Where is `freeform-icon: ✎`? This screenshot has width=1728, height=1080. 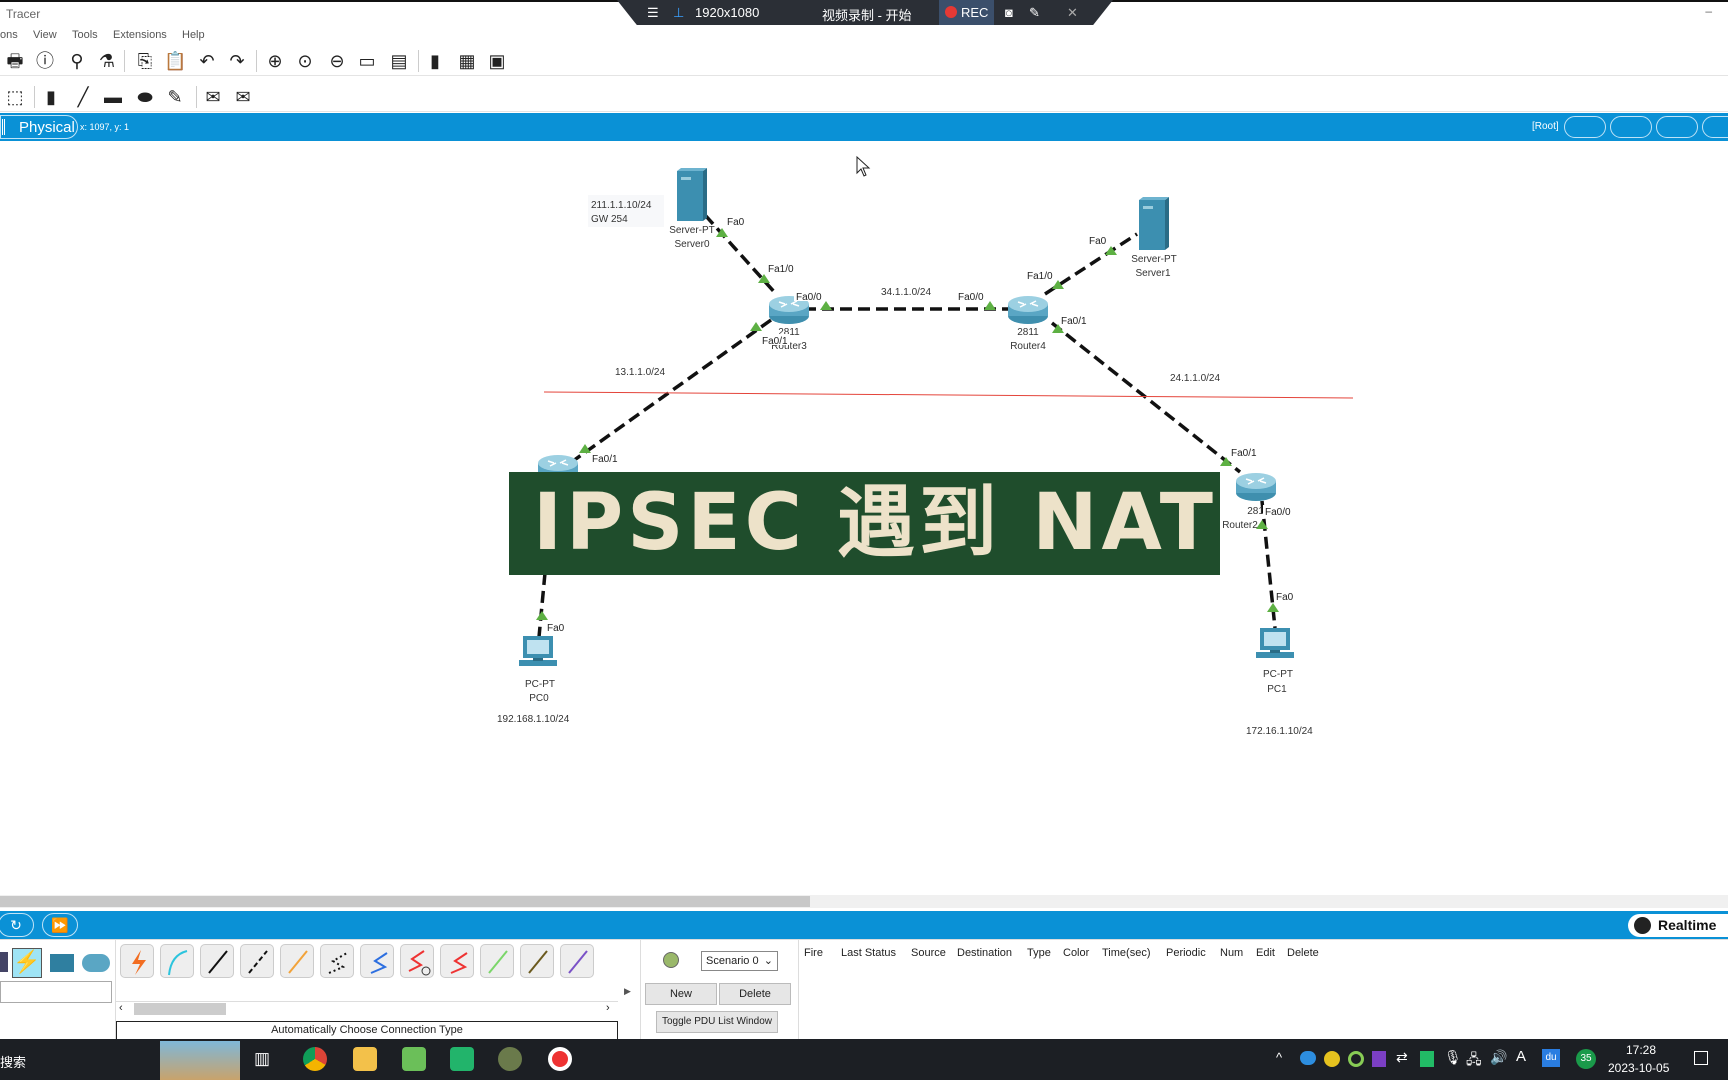 freeform-icon: ✎ is located at coordinates (175, 97).